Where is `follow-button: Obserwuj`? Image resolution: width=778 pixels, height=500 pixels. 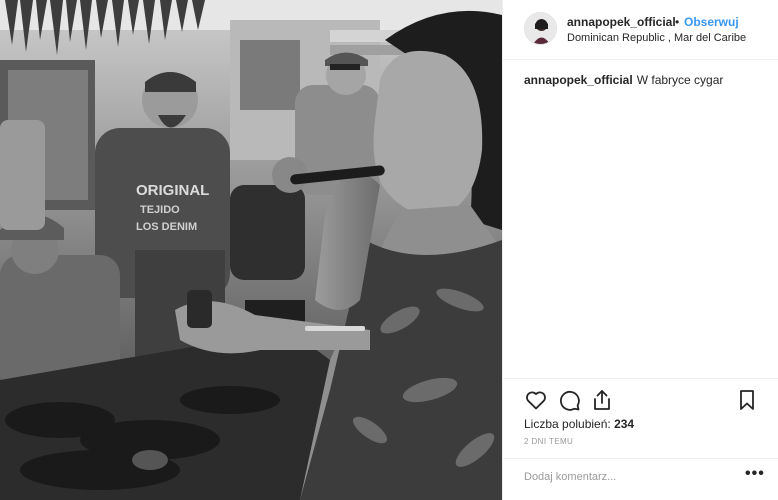
follow-button: Obserwuj is located at coordinates (711, 22).